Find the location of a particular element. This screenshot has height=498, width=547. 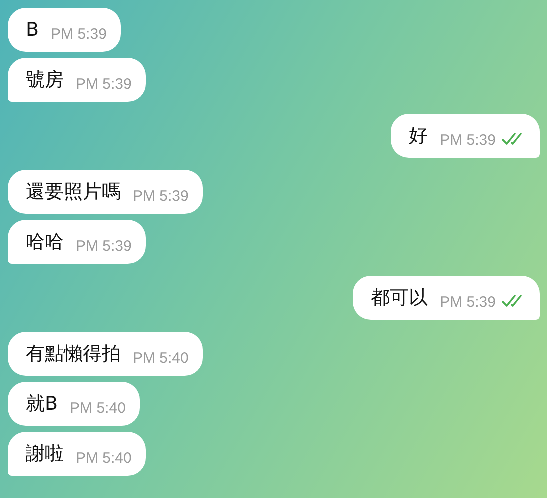

message-text: 好 is located at coordinates (418, 136).